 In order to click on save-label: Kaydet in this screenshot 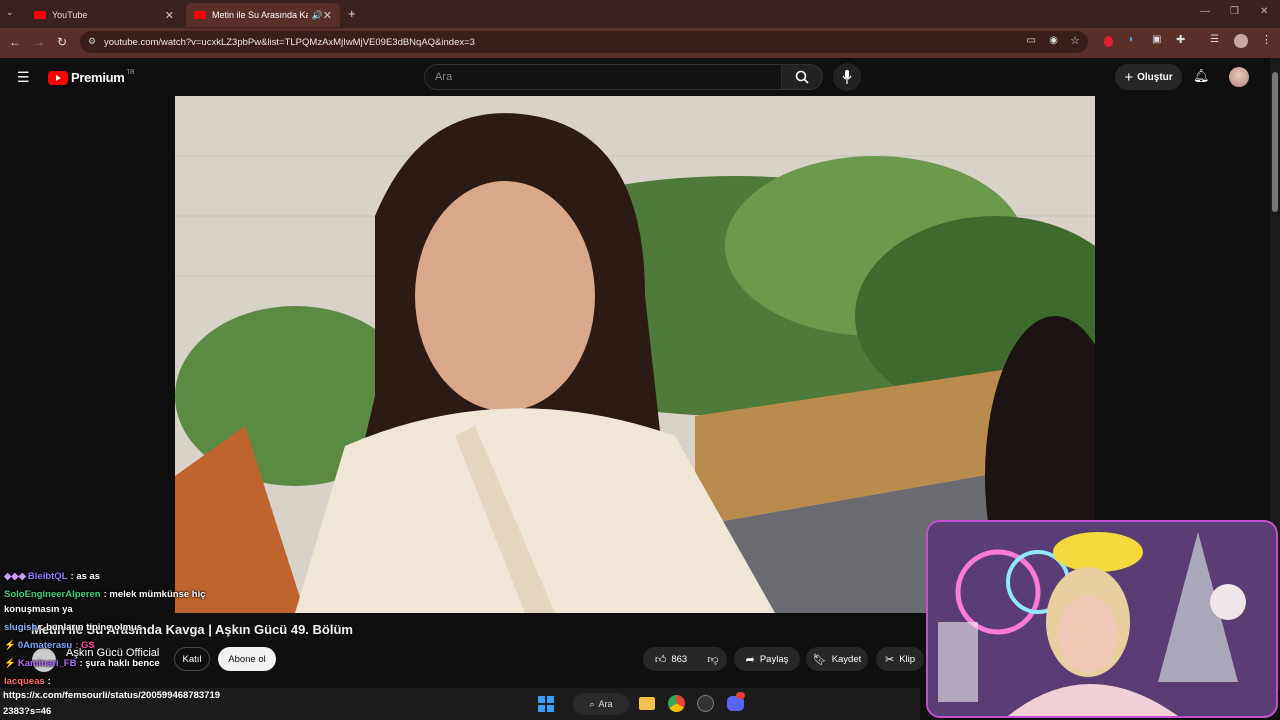, I will do `click(846, 659)`.